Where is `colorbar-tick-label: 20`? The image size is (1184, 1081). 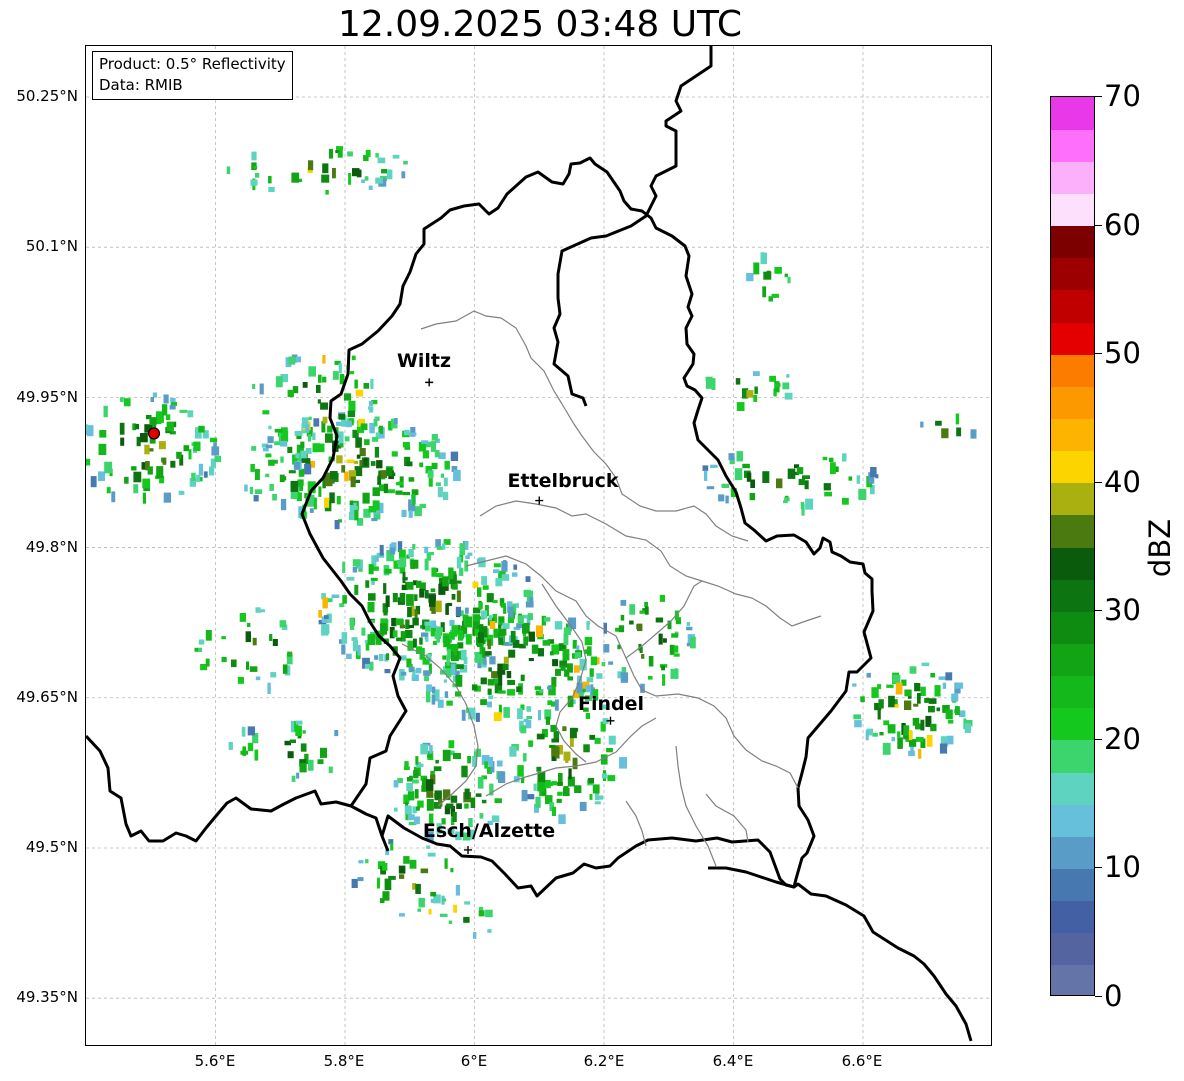 colorbar-tick-label: 20 is located at coordinates (1122, 738).